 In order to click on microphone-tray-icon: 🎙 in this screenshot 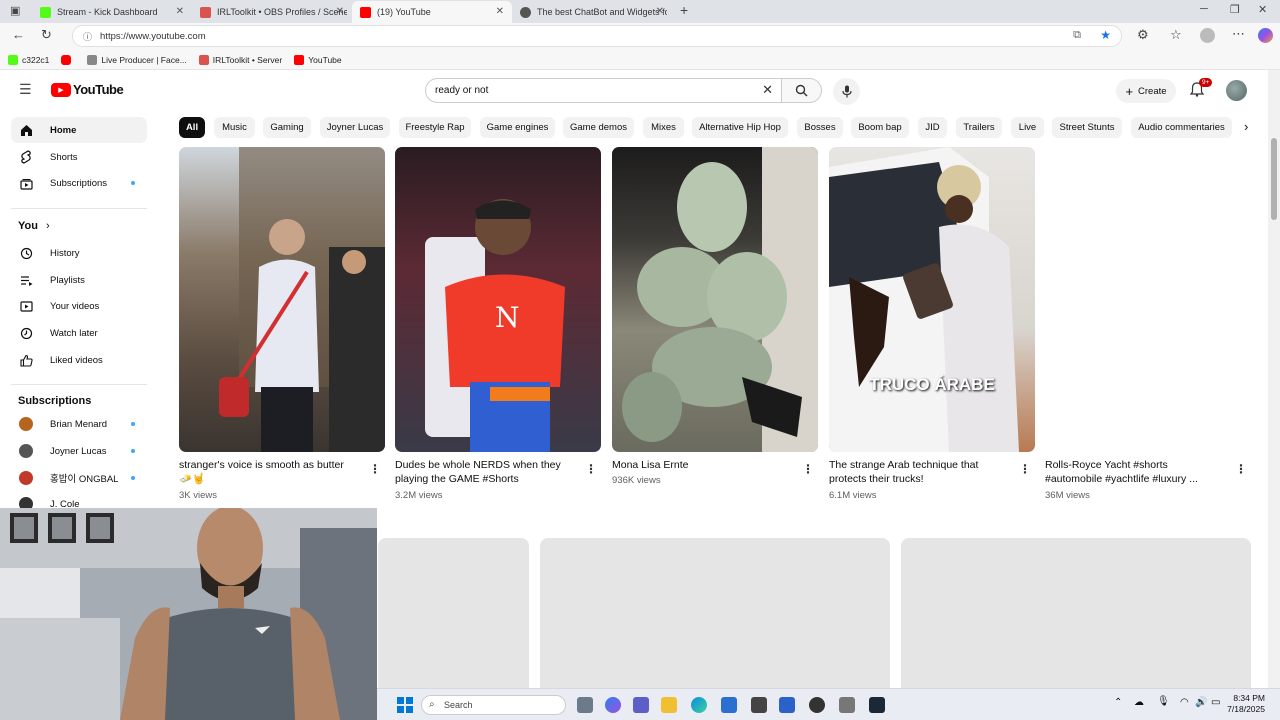, I will do `click(1163, 701)`.